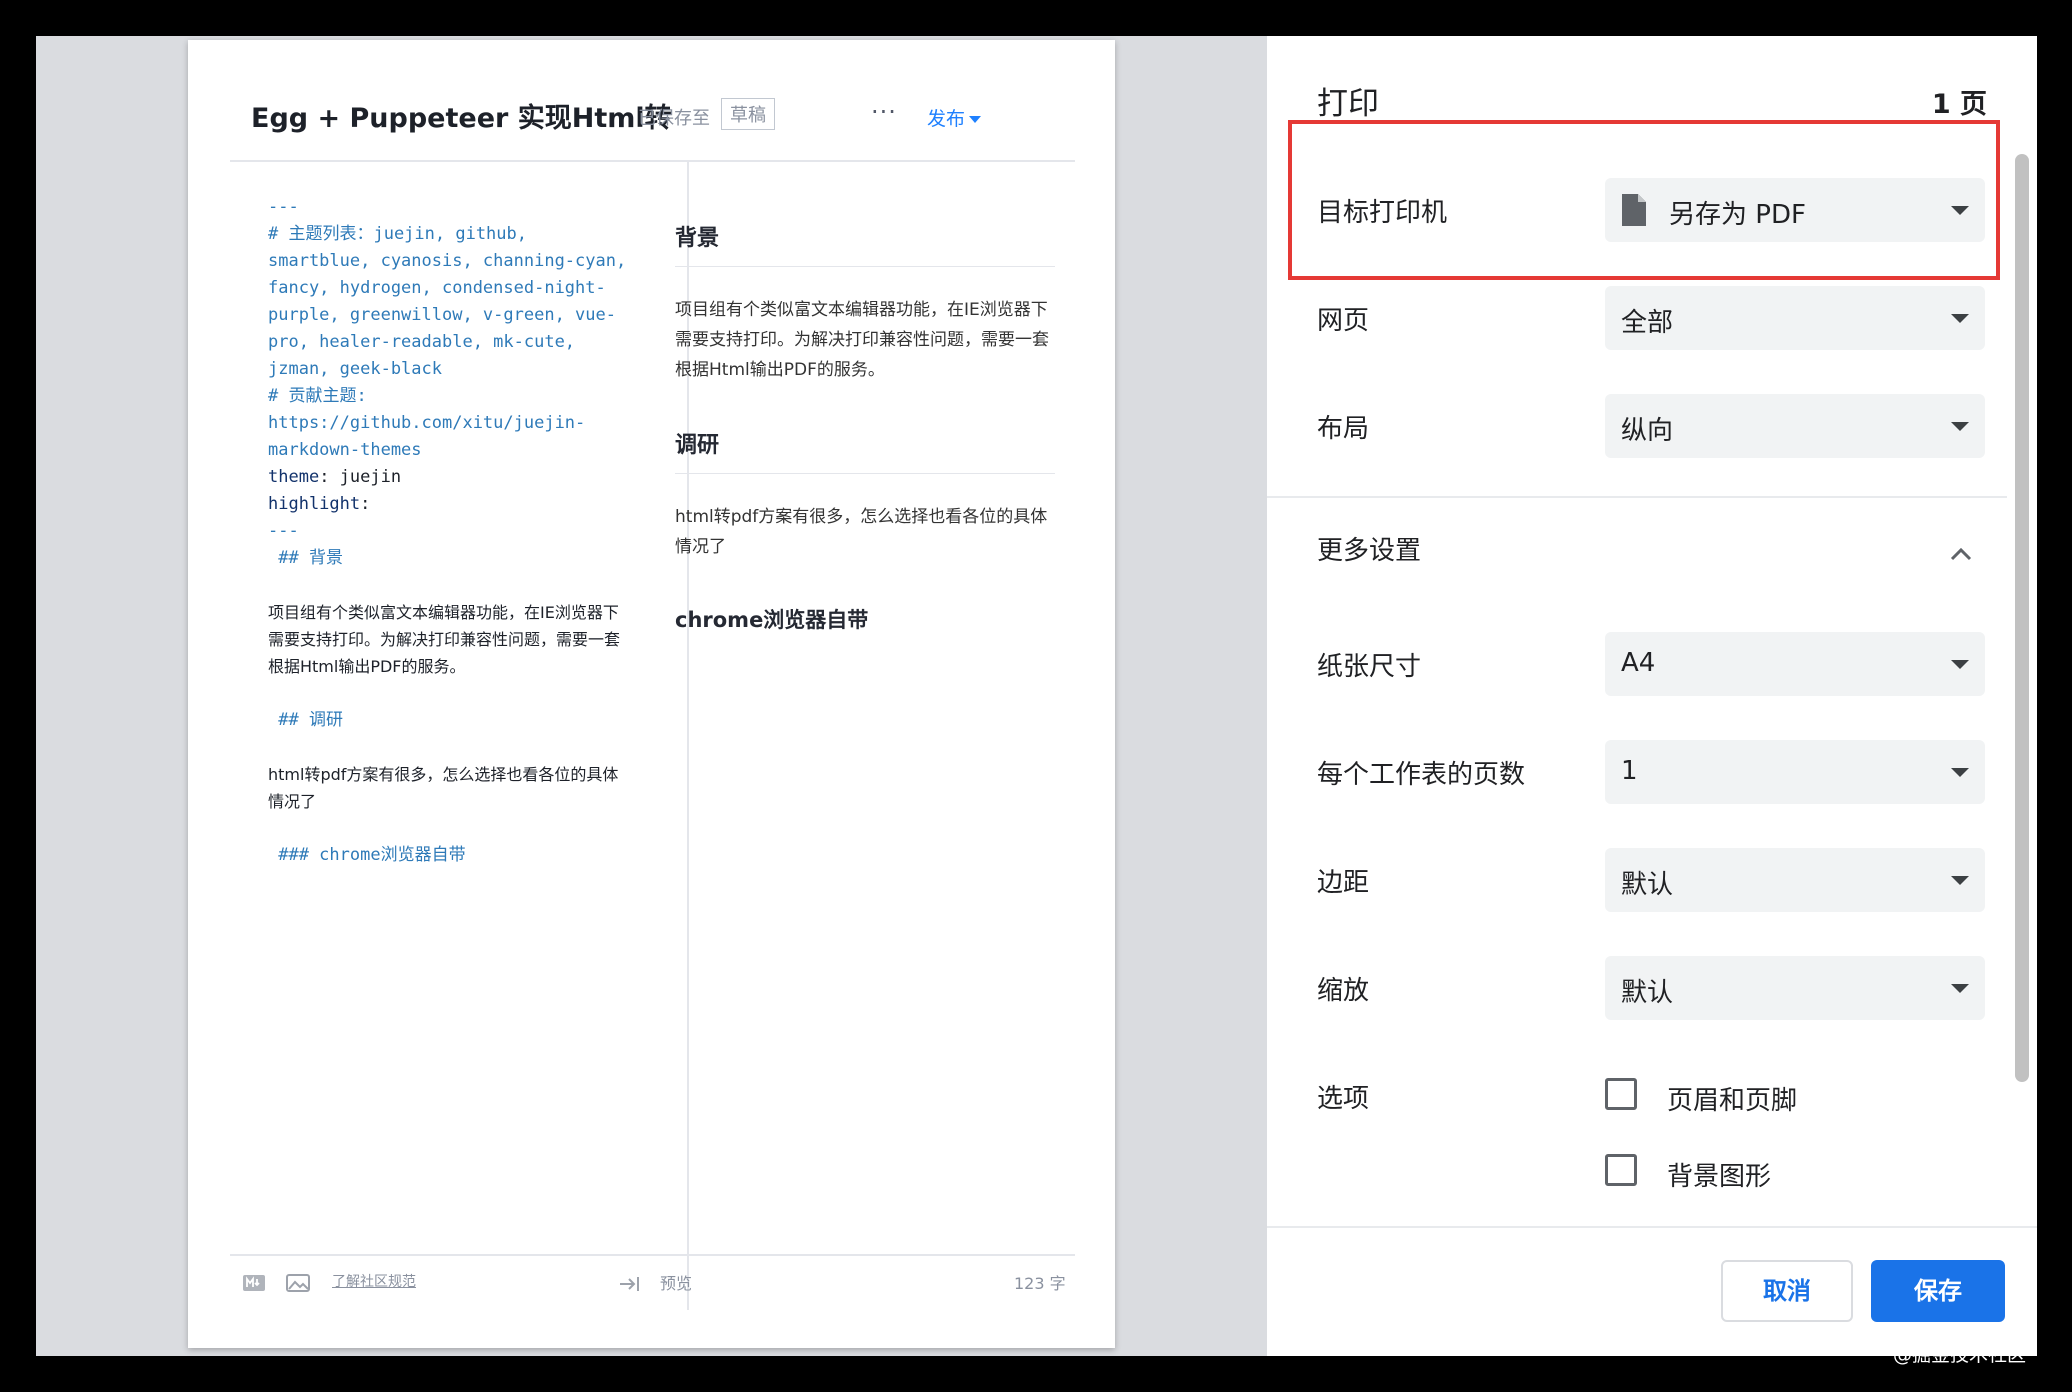 This screenshot has height=1392, width=2072. I want to click on markdown-icon, so click(254, 1283).